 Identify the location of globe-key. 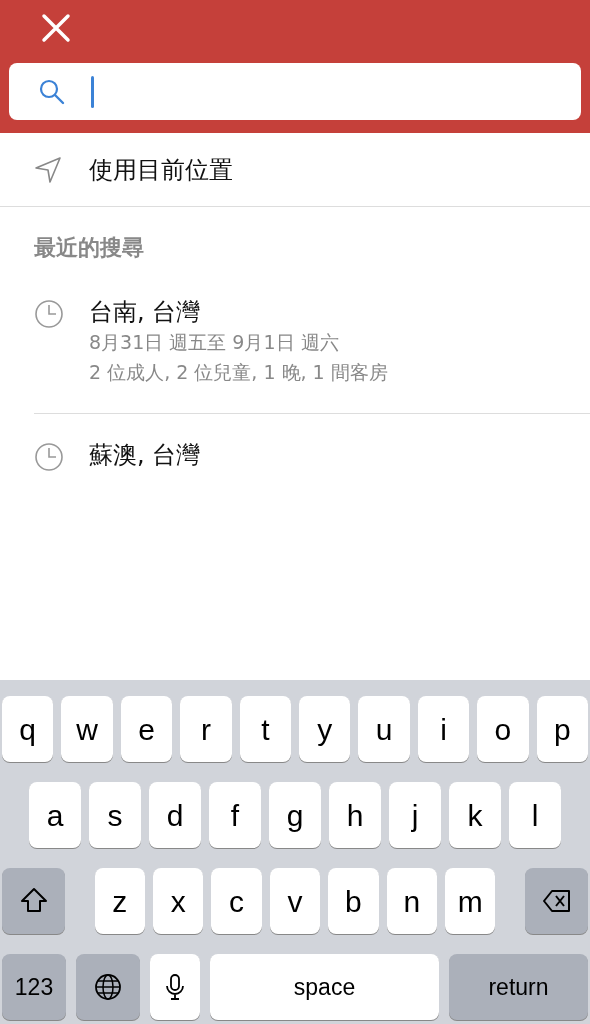
(108, 987).